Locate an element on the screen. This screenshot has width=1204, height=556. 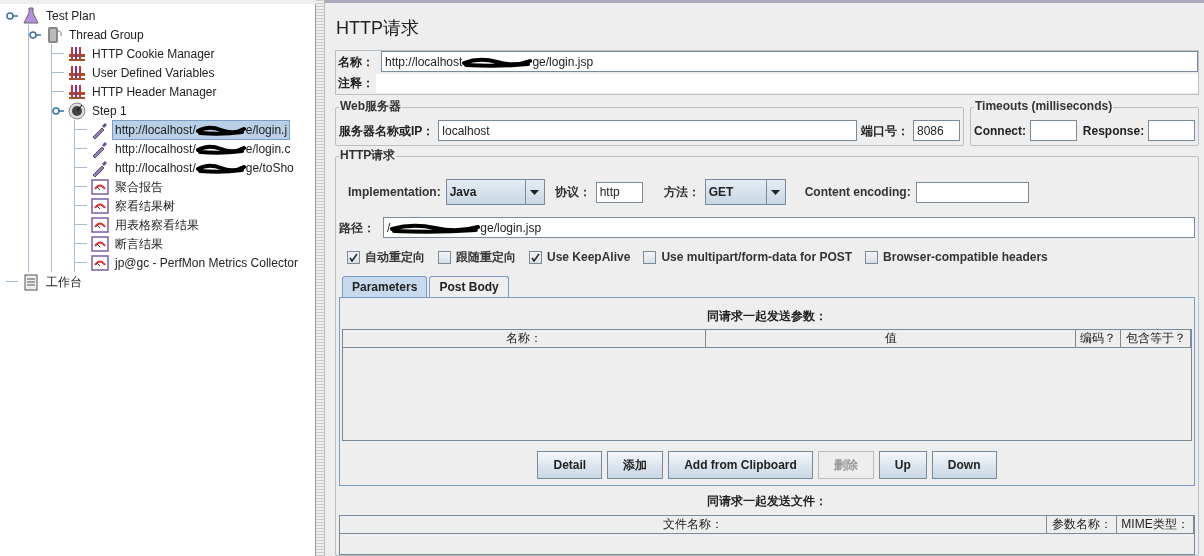
tree-item: HTTP Header Manager is located at coordinates (154, 91).